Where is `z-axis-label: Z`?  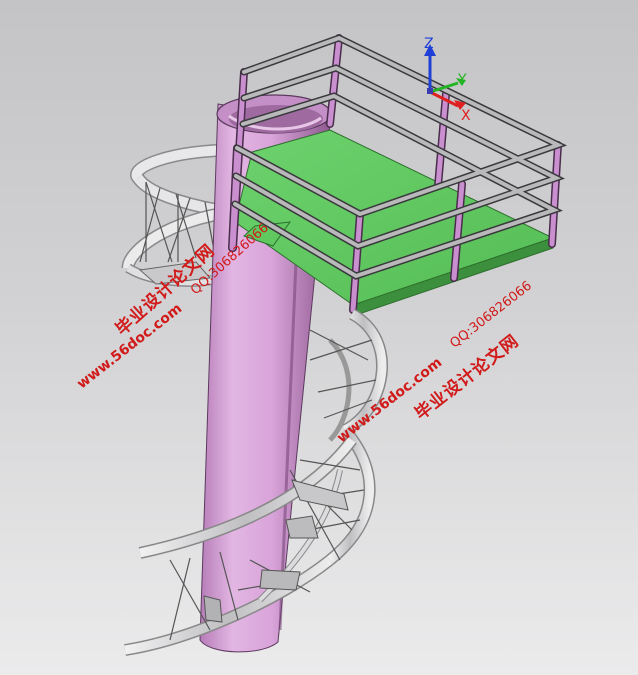
z-axis-label: Z is located at coordinates (429, 44).